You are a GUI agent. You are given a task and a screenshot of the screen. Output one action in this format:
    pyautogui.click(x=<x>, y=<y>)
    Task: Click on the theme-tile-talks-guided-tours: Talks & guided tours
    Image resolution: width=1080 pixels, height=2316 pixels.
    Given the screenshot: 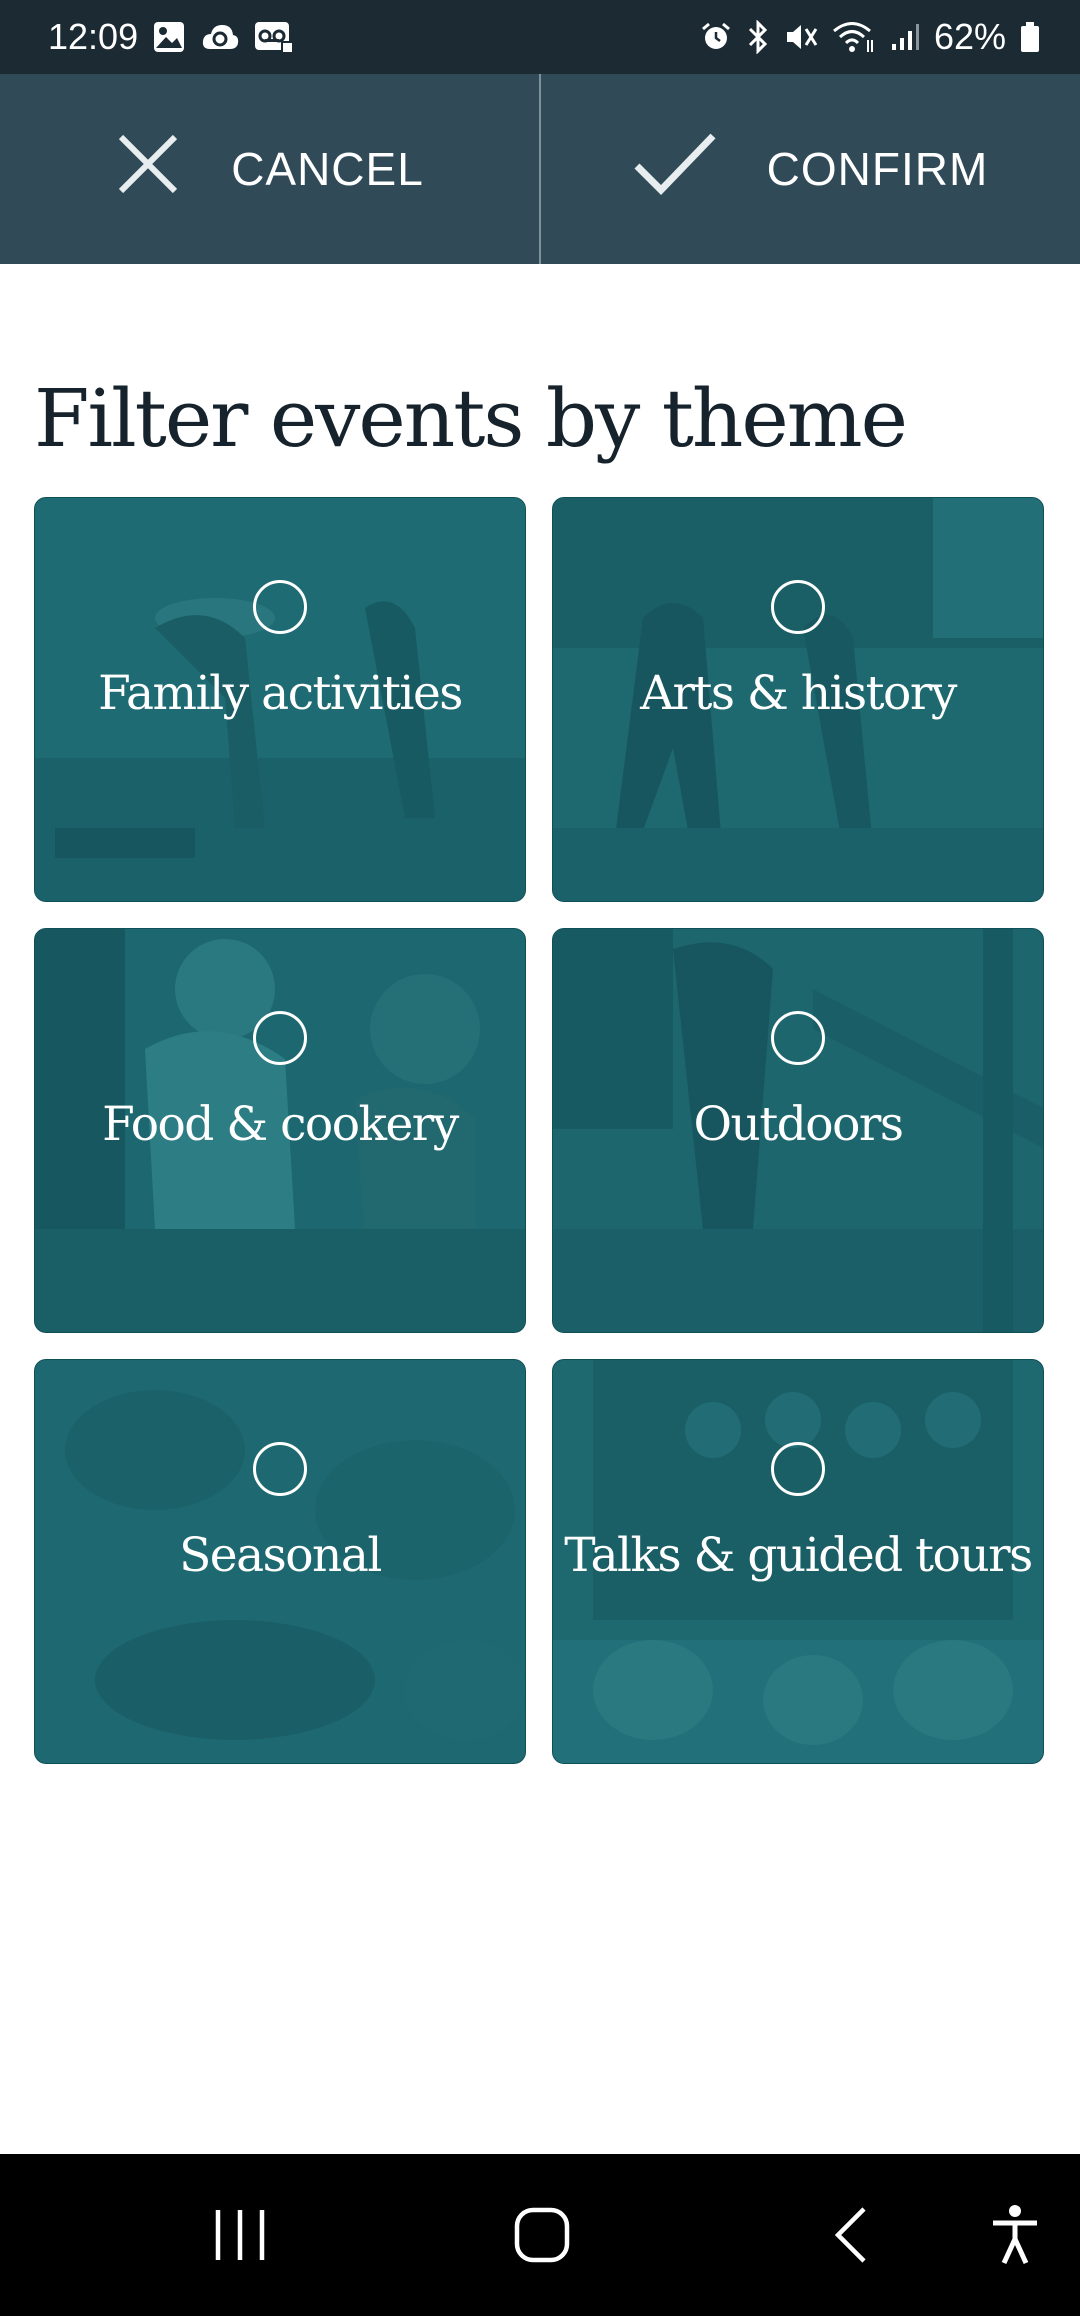 What is the action you would take?
    pyautogui.click(x=798, y=1561)
    